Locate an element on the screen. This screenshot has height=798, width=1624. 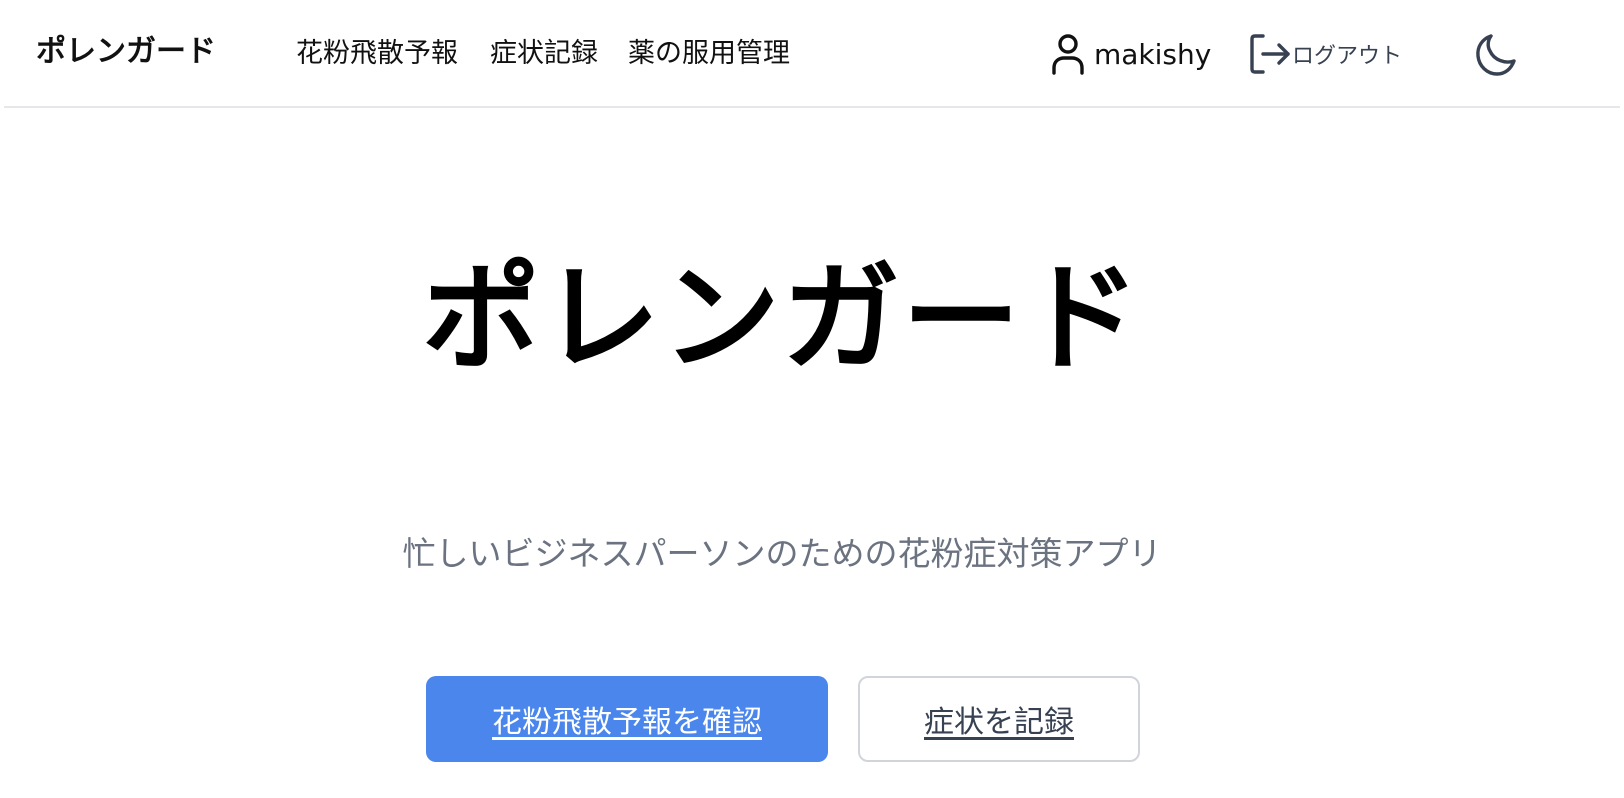
top-navbar: ポレンガード 花粉飛散予報 症状記録 薬の服用管理 makishy ログアウト is located at coordinates (812, 54).